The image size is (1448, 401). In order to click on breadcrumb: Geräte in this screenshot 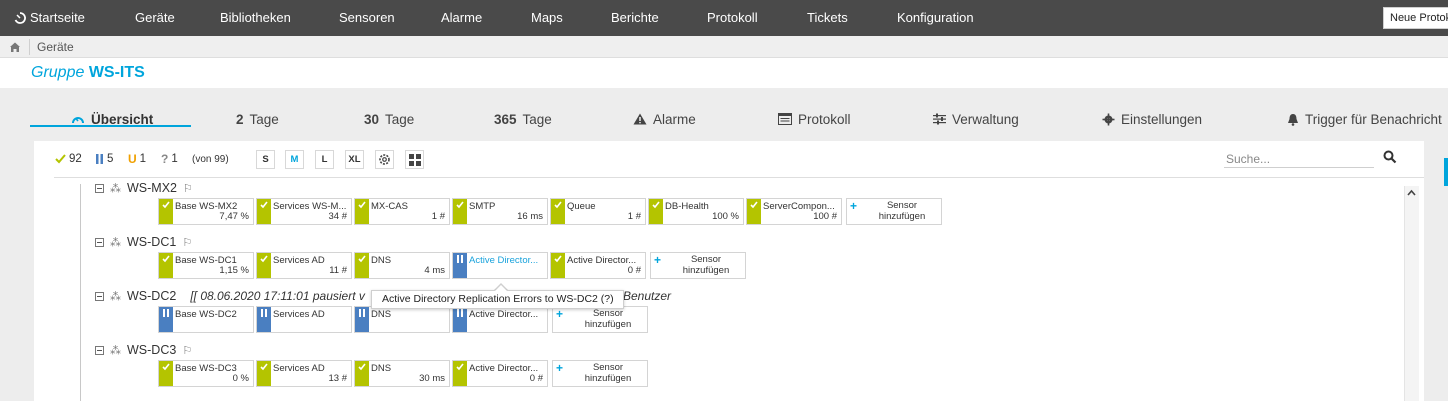, I will do `click(724, 47)`.